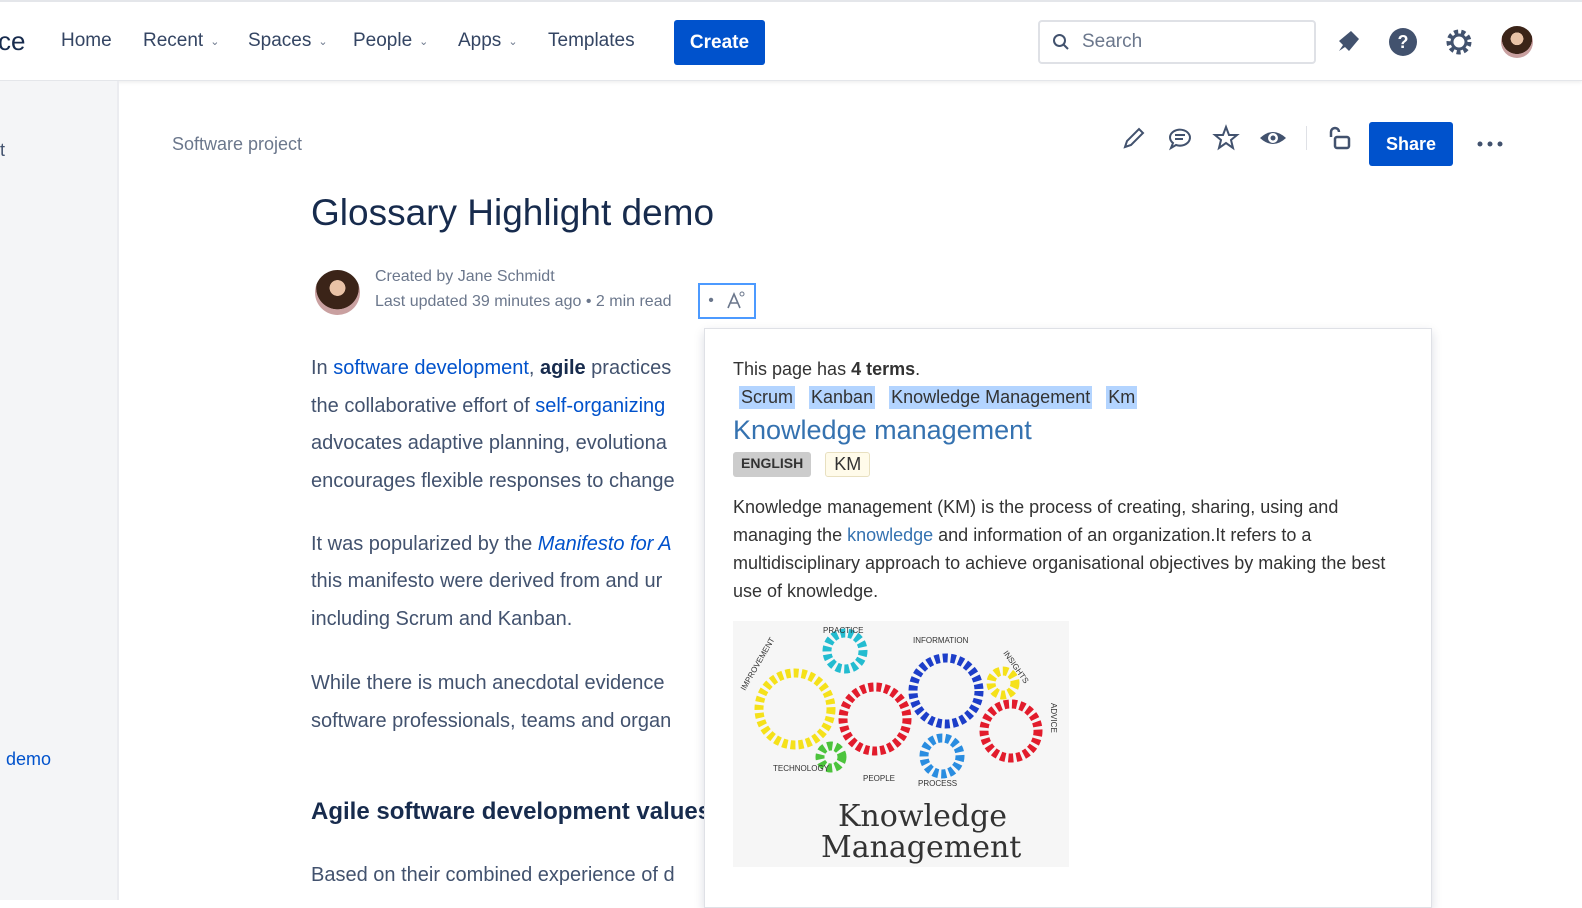  What do you see at coordinates (442, 619) in the screenshot?
I see `paragraph-line: including Scrum and Kanban.` at bounding box center [442, 619].